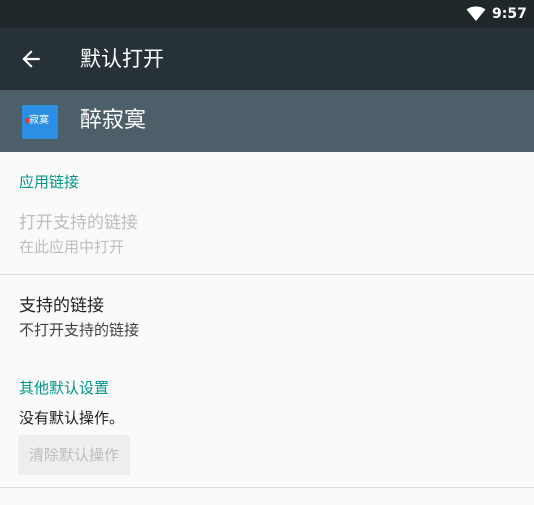  Describe the element at coordinates (476, 13) in the screenshot. I see `wifi-icon` at that location.